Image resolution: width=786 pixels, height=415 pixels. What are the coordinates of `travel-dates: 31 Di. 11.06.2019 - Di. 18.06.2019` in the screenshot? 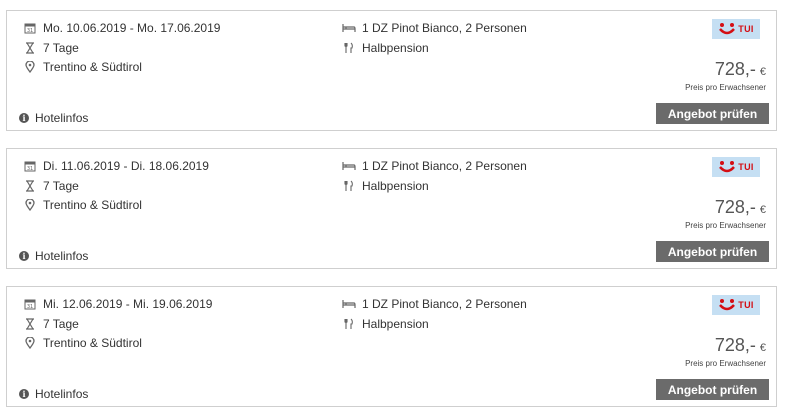 It's located at (116, 166).